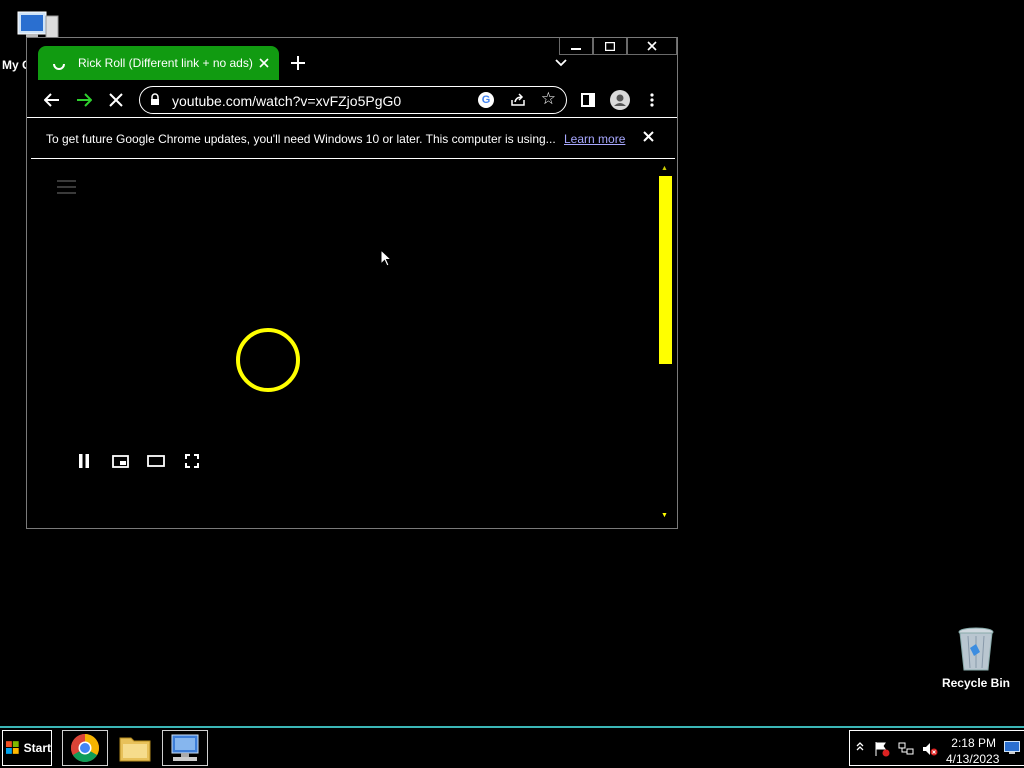 Image resolution: width=1024 pixels, height=768 pixels. I want to click on chevron-down-icon, so click(561, 63).